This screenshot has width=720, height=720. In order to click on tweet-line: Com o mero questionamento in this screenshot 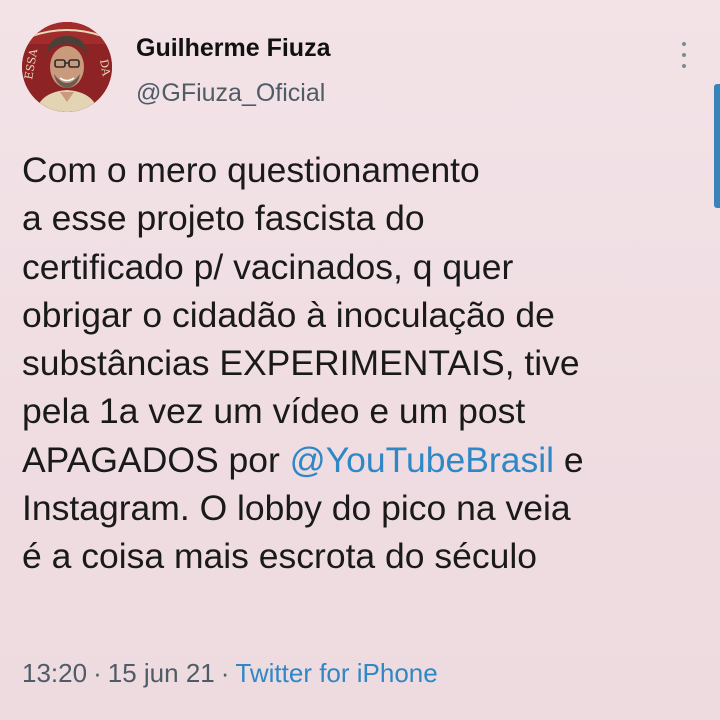, I will do `click(367, 170)`.